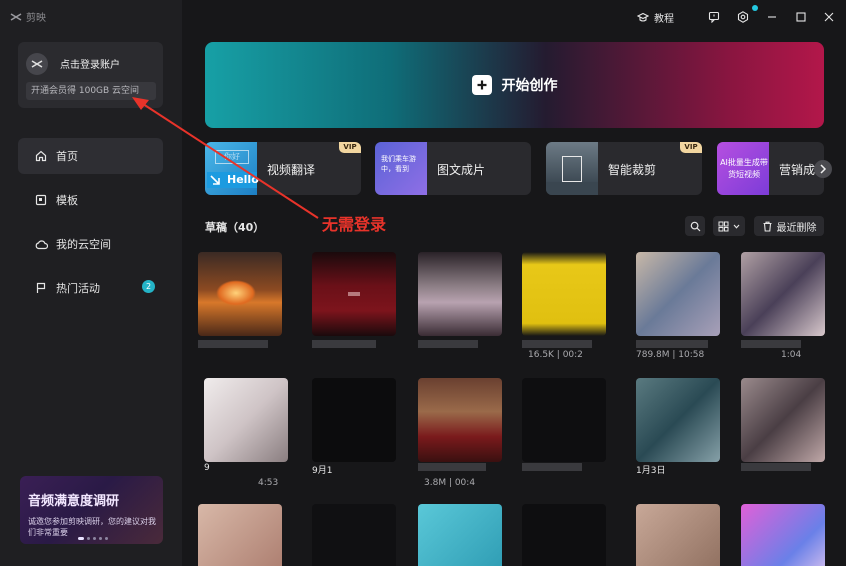 This screenshot has width=846, height=566. I want to click on feature-smart-crop: 智能裁剪 VIP, so click(624, 168).